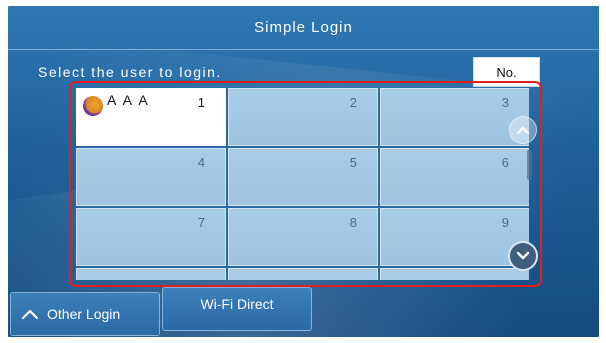  I want to click on scroll-down-button, so click(523, 256).